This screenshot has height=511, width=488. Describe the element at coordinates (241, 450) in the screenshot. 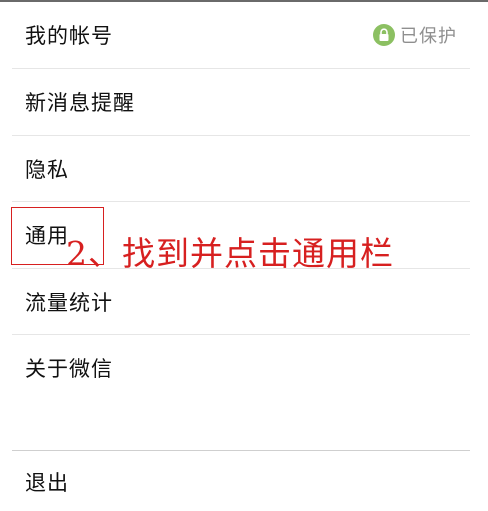

I see `section-divider` at that location.